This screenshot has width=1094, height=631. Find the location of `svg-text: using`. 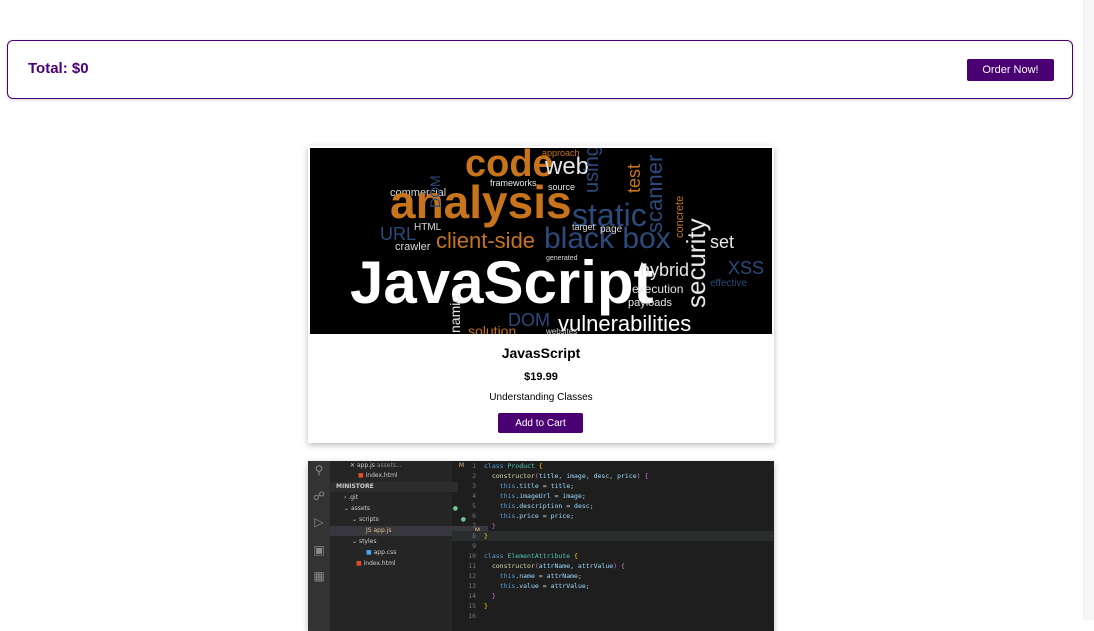

svg-text: using is located at coordinates (592, 170).